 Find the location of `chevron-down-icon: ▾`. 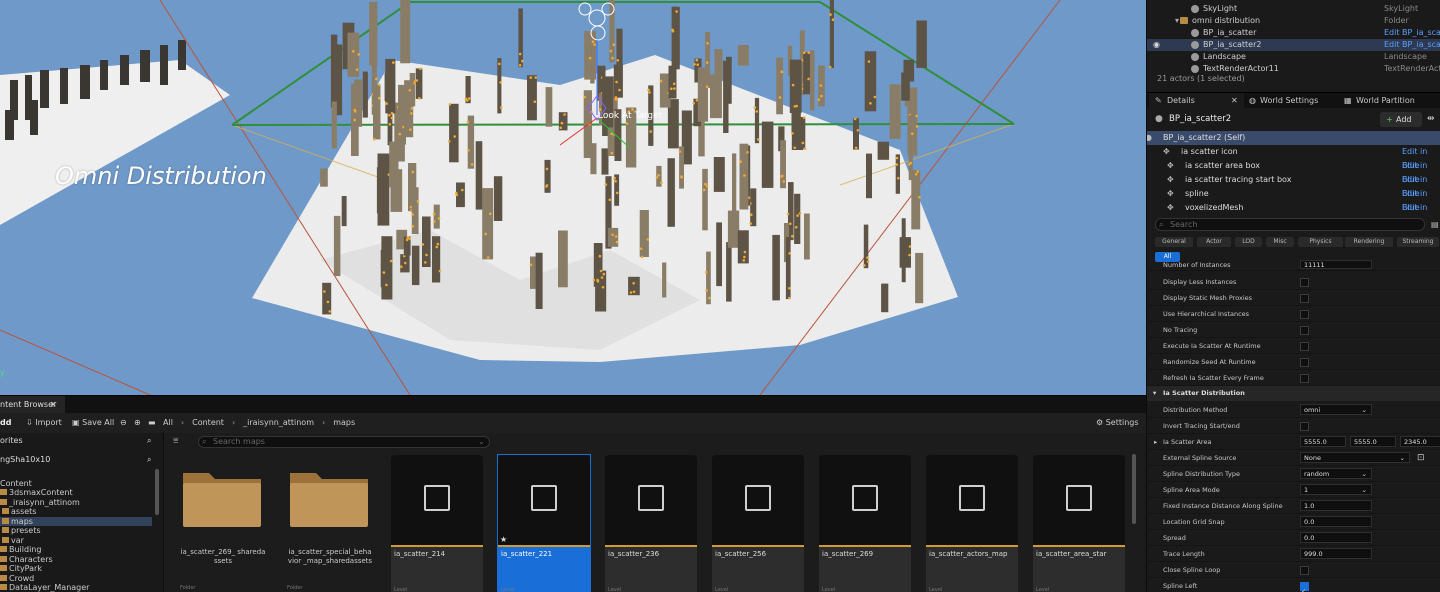

chevron-down-icon: ▾ is located at coordinates (1177, 21).